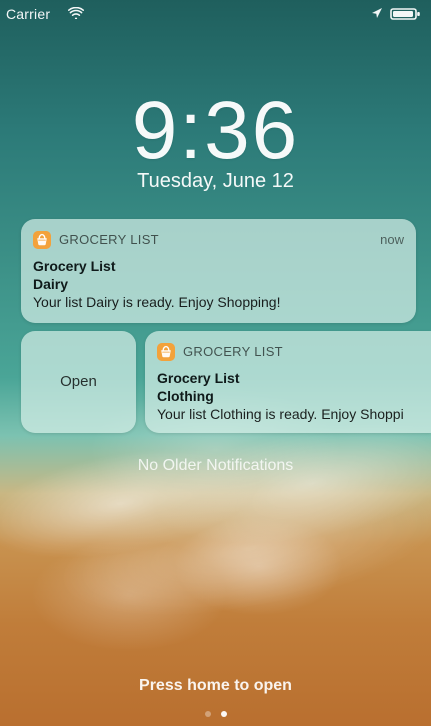 The width and height of the screenshot is (431, 726). I want to click on lock-date: Tuesday, June 12, so click(215, 181).